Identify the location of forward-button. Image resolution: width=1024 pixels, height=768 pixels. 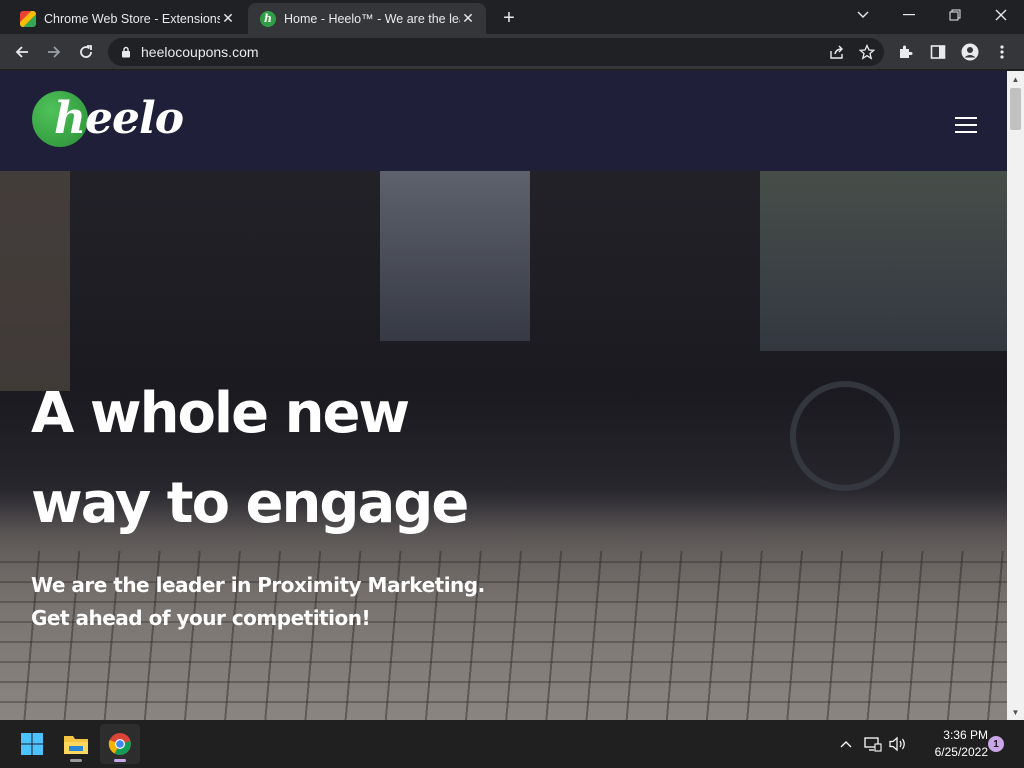
(54, 52).